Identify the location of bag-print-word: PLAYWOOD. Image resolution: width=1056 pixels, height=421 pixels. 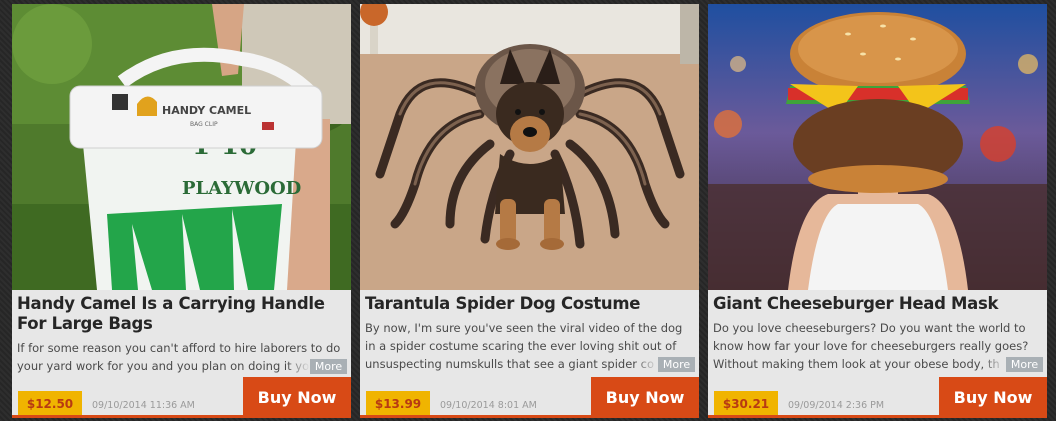
(241, 188).